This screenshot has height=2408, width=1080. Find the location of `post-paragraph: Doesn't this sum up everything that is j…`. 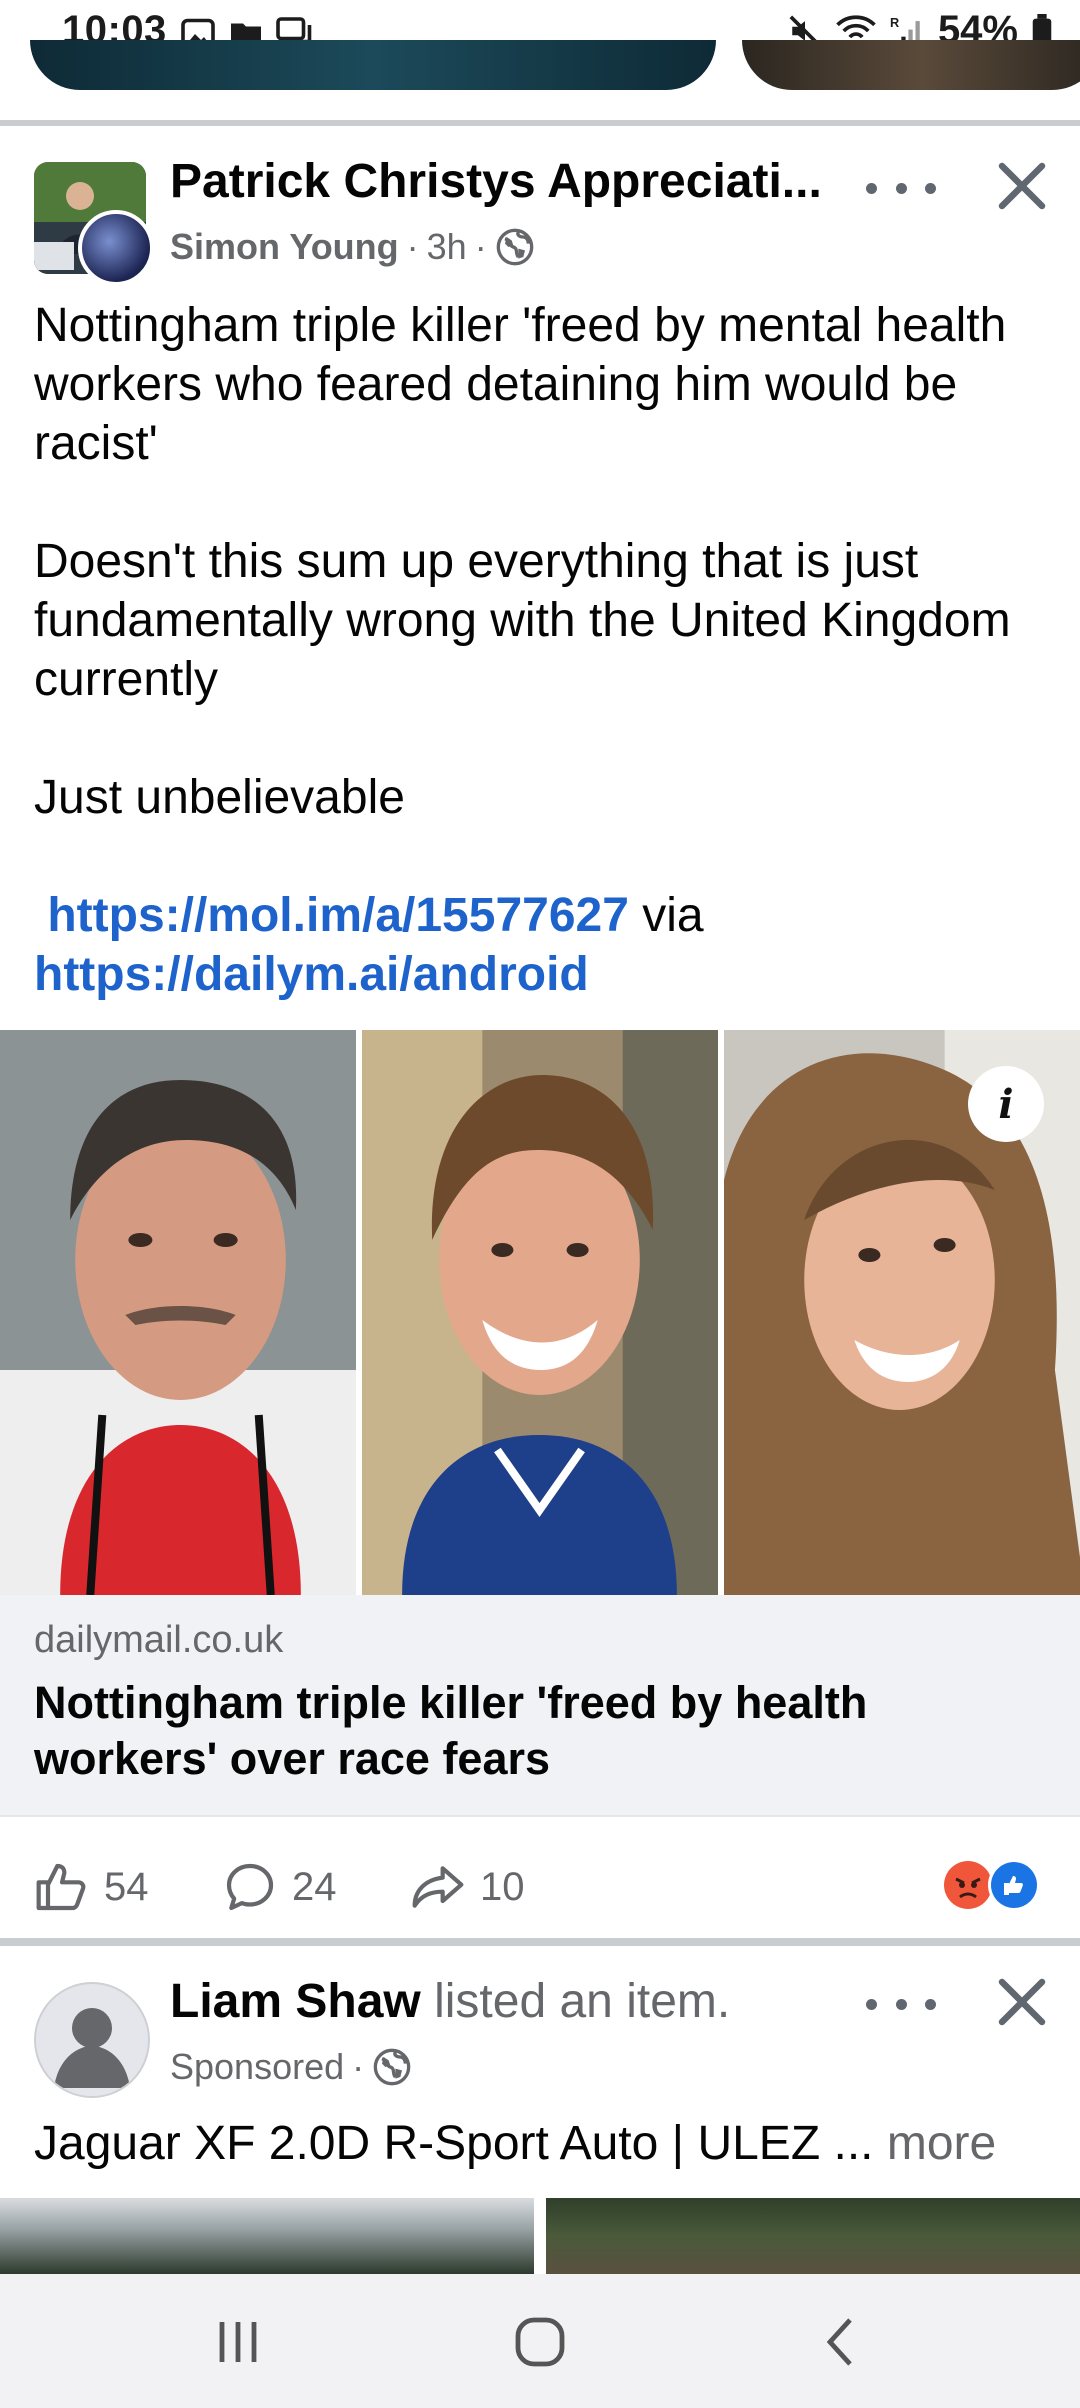

post-paragraph: Doesn't this sum up everything that is j… is located at coordinates (522, 620).